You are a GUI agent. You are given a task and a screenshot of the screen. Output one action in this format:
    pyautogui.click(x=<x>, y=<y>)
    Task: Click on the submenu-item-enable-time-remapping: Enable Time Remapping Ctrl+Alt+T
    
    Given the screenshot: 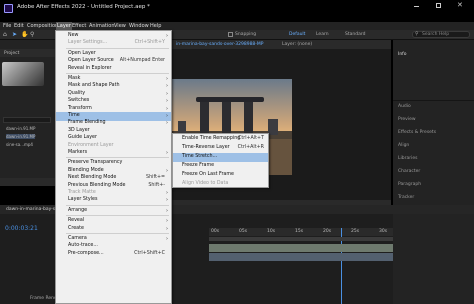 What is the action you would take?
    pyautogui.click(x=220, y=139)
    